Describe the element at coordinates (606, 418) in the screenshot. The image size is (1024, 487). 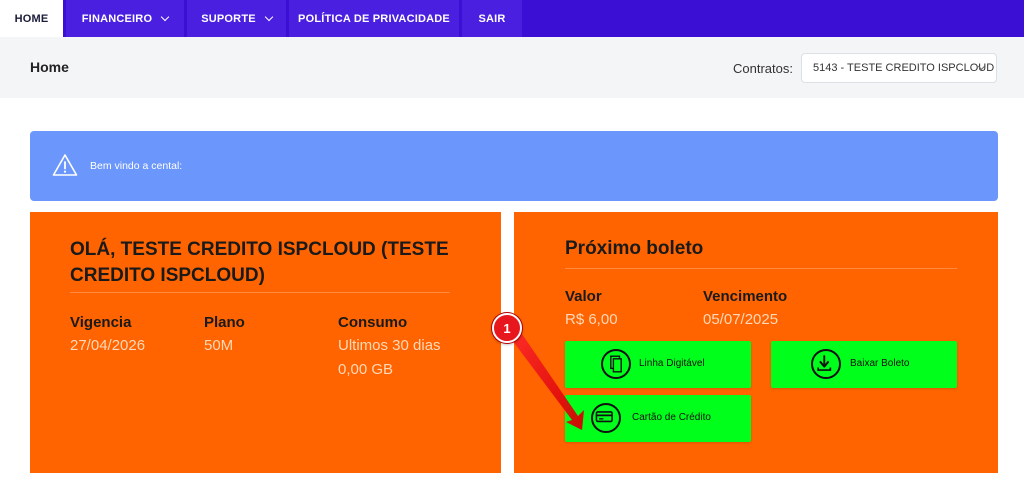
I see `credit-card-icon` at that location.